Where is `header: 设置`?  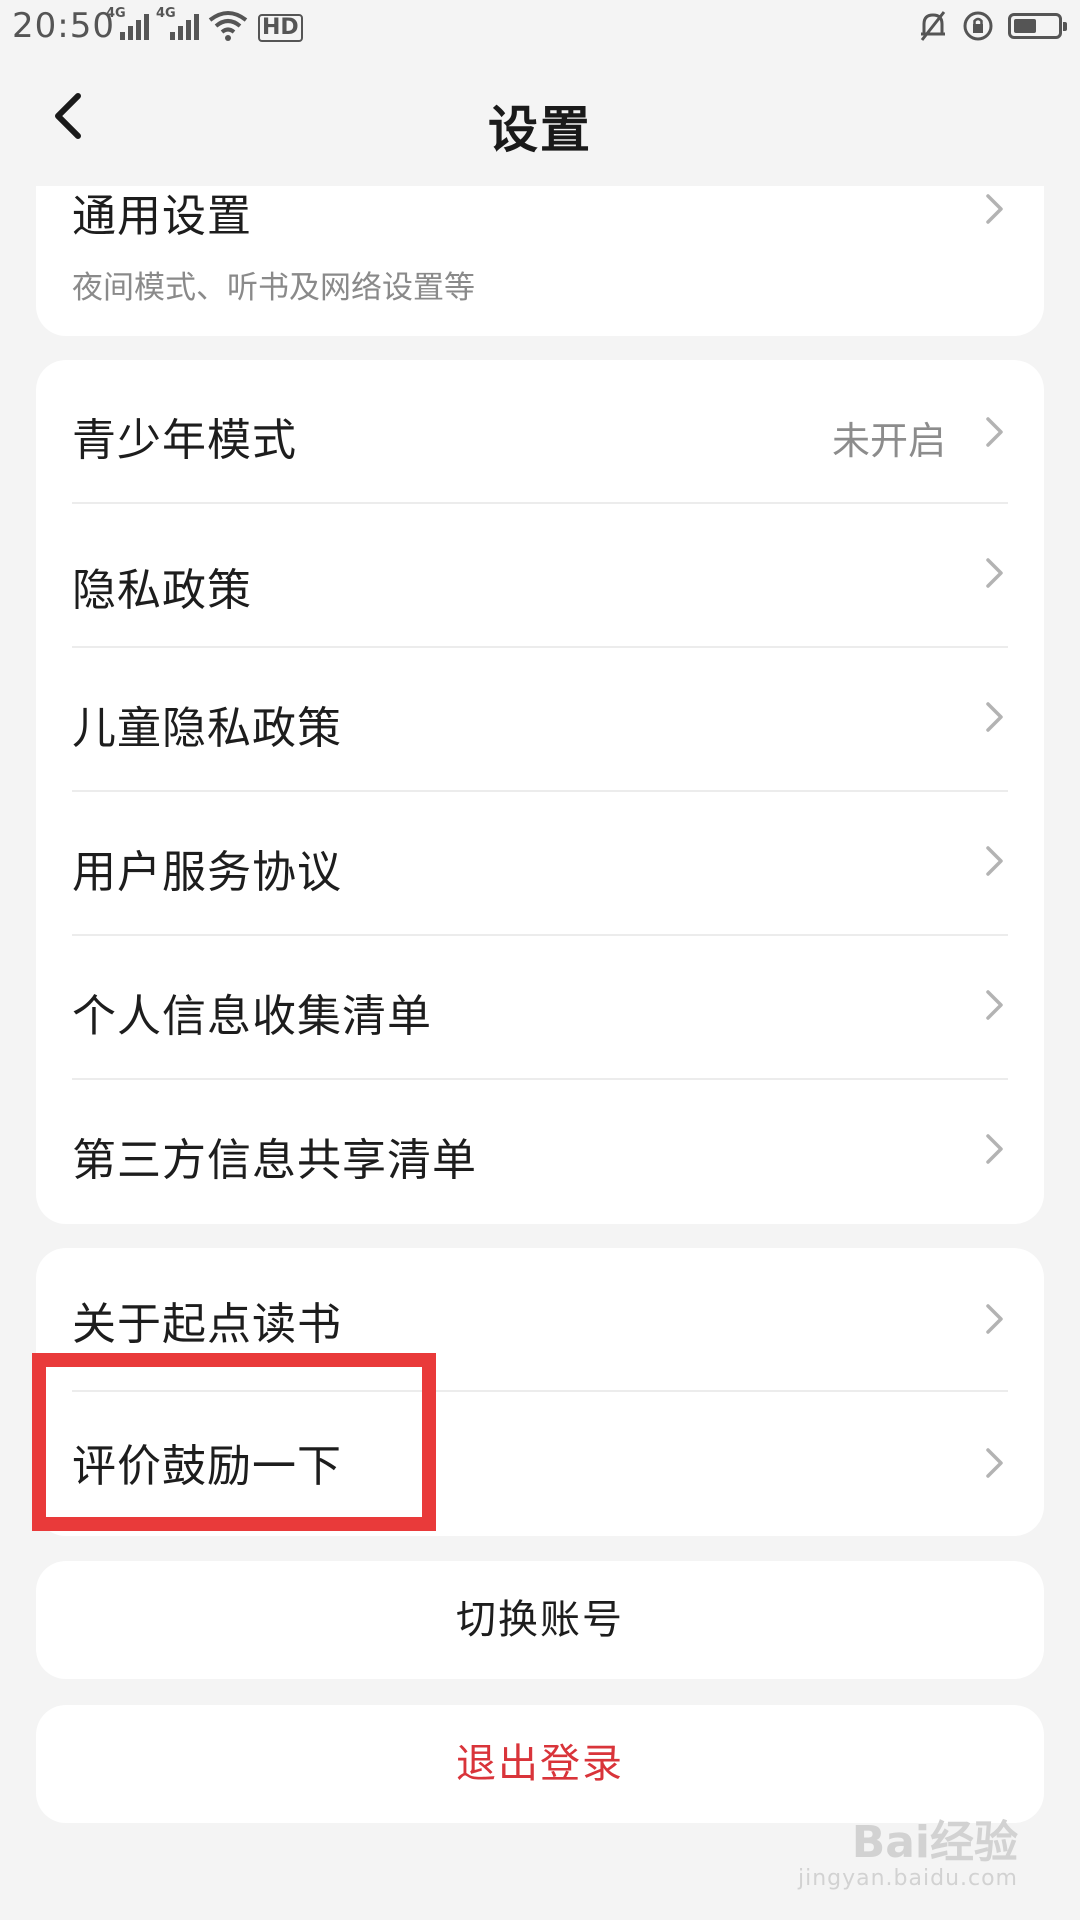
header: 设置 is located at coordinates (540, 121).